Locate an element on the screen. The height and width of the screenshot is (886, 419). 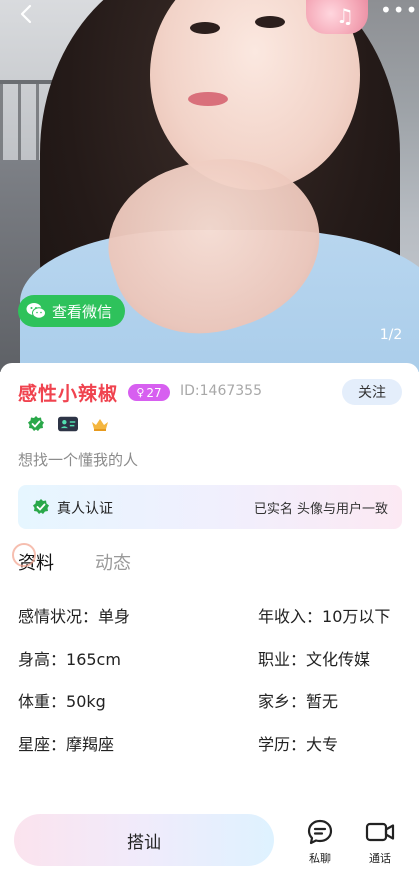
photo-page-indicator: 1/2 is located at coordinates (391, 335).